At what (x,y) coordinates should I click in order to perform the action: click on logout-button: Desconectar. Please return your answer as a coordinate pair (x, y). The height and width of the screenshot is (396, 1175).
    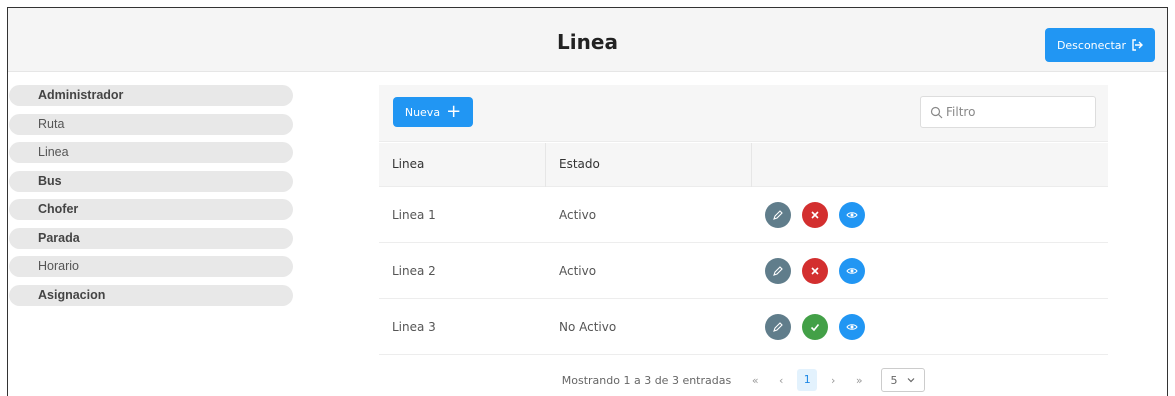
    Looking at the image, I should click on (1100, 45).